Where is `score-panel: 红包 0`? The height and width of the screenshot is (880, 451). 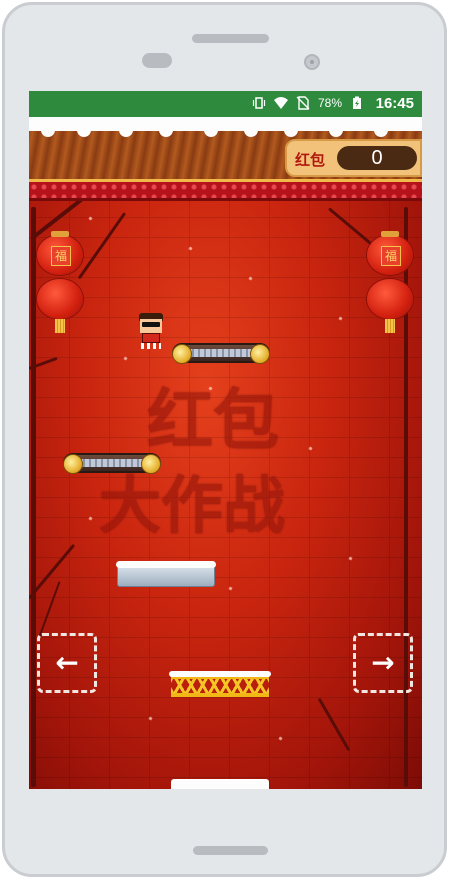
score-panel: 红包 0 is located at coordinates (353, 158).